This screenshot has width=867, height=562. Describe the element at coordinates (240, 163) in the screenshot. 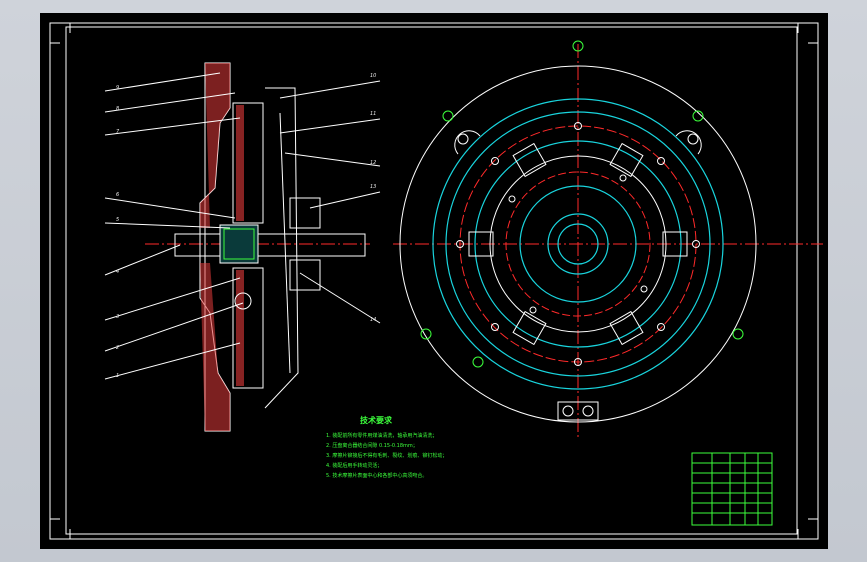

I see `friction-lining-top` at that location.